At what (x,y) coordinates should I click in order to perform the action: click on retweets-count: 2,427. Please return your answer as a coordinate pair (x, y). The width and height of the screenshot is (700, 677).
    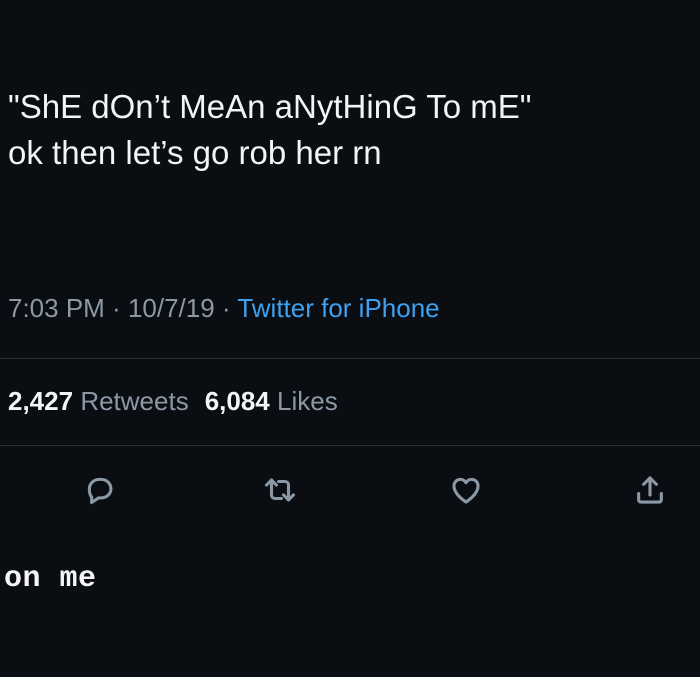
    Looking at the image, I should click on (41, 401).